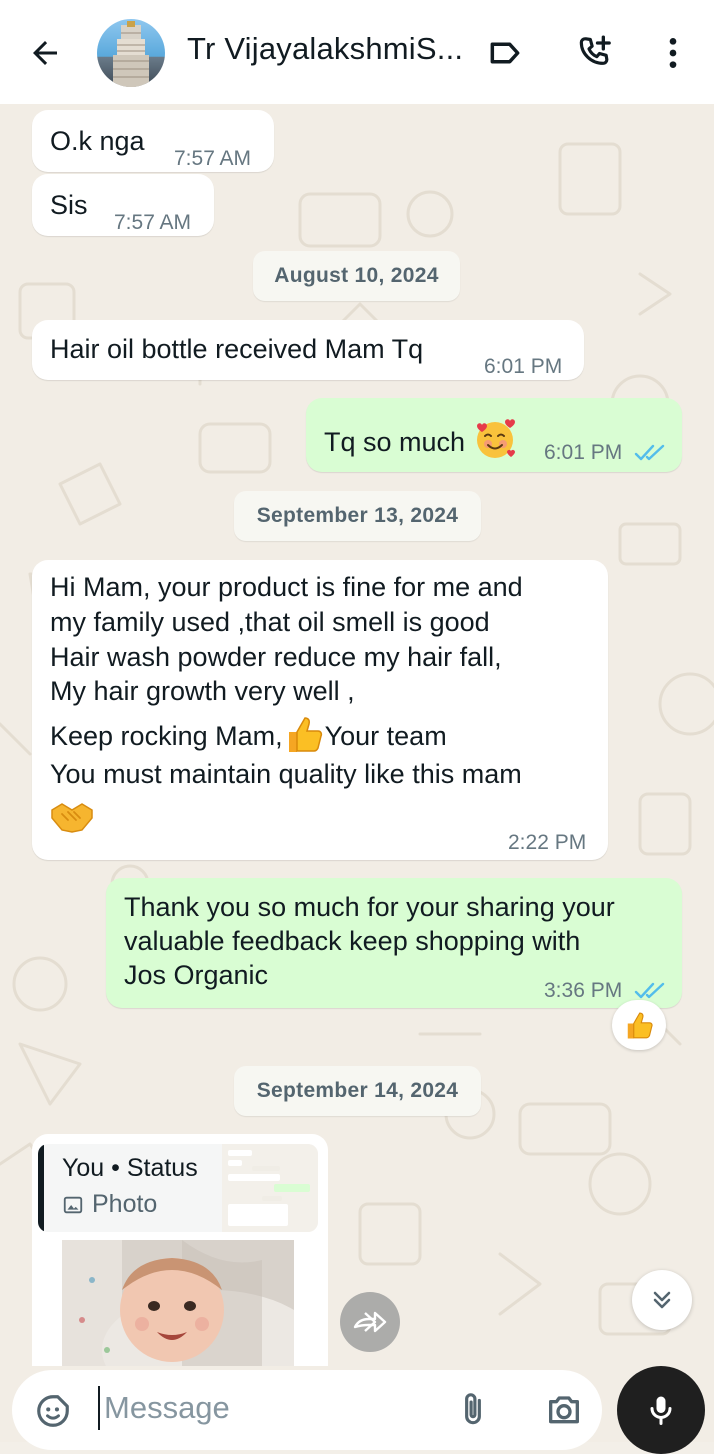 This screenshot has height=1454, width=714. Describe the element at coordinates (41, 1188) in the screenshot. I see `quote-accent-bar` at that location.